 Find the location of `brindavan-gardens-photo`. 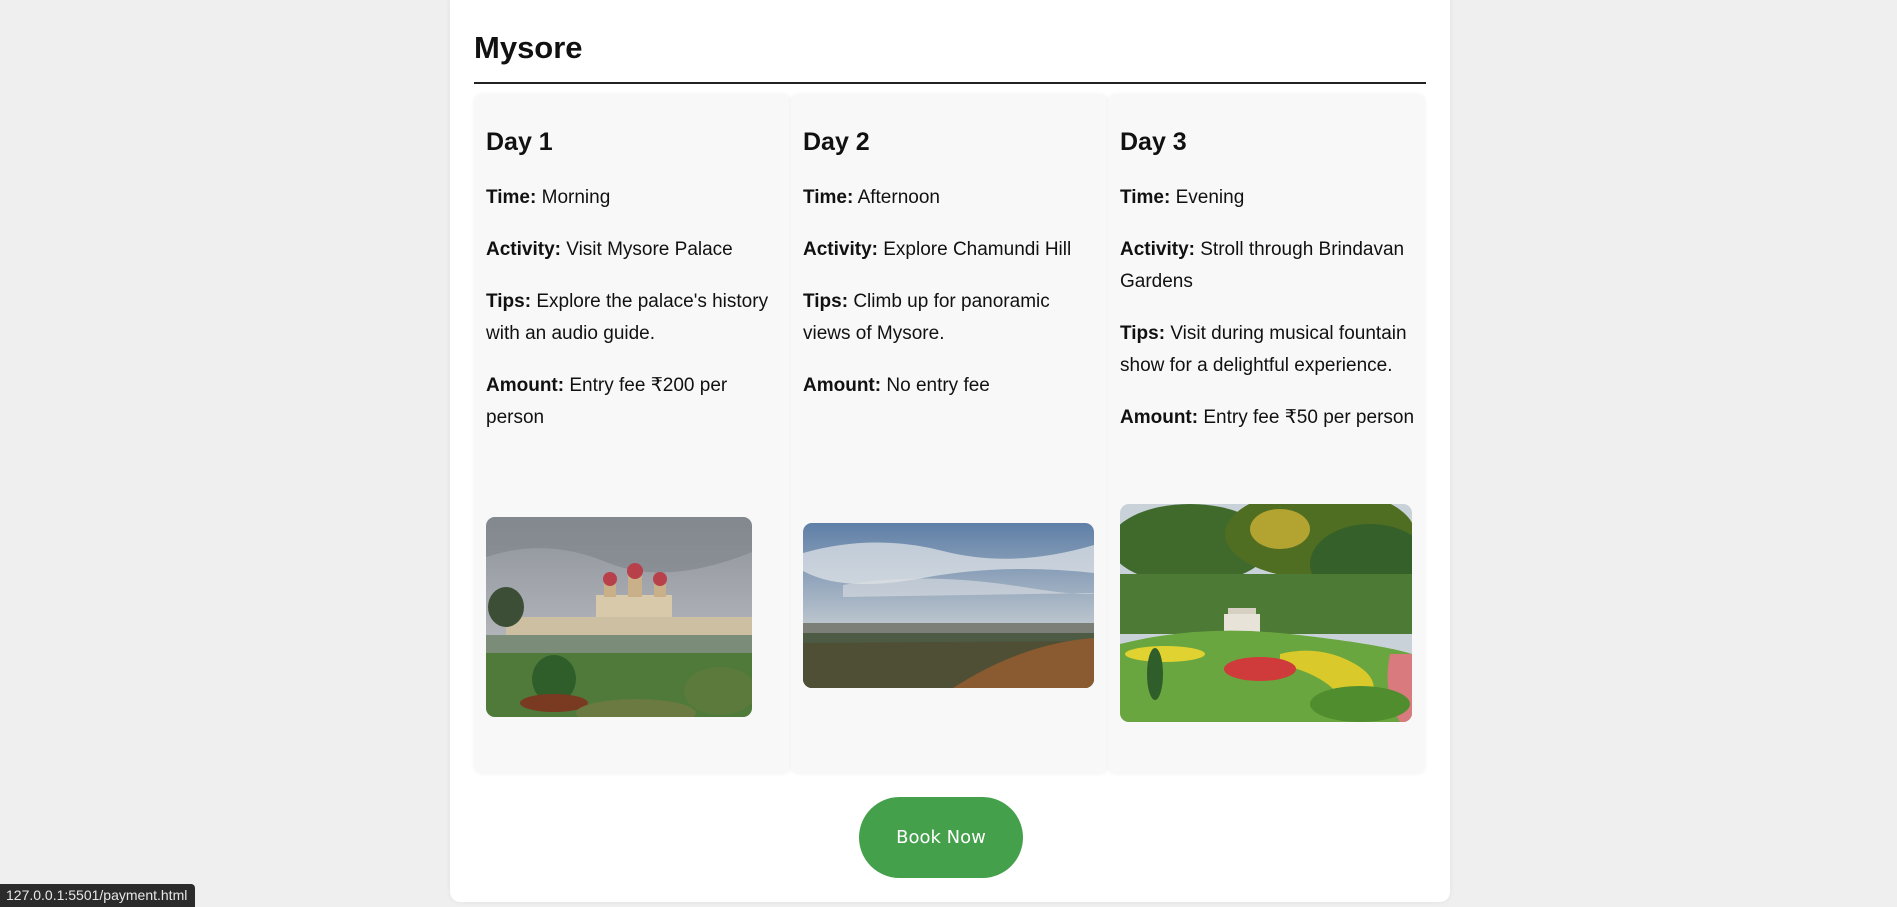

brindavan-gardens-photo is located at coordinates (1266, 613).